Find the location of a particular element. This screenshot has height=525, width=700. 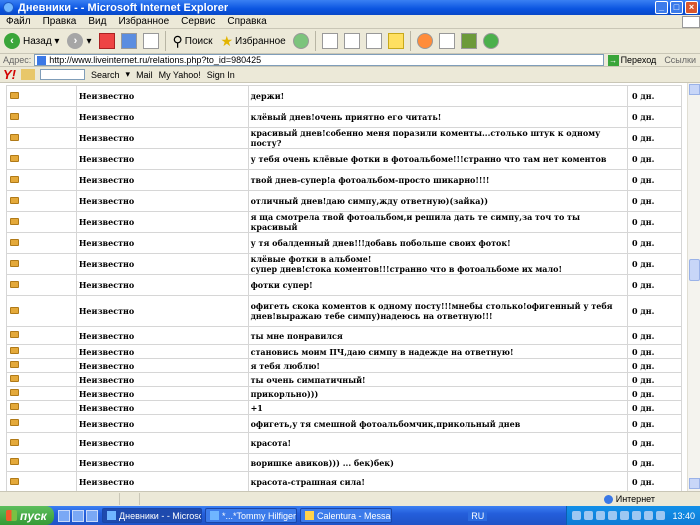

menu-edit: Правка is located at coordinates (60, 21).